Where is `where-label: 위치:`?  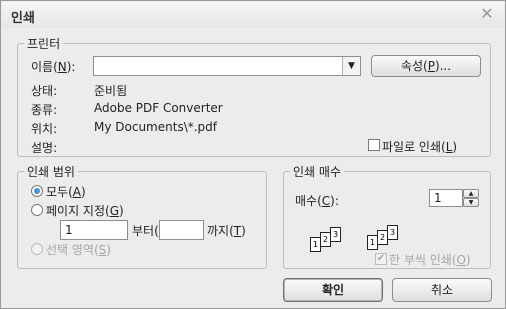 where-label: 위치: is located at coordinates (44, 129).